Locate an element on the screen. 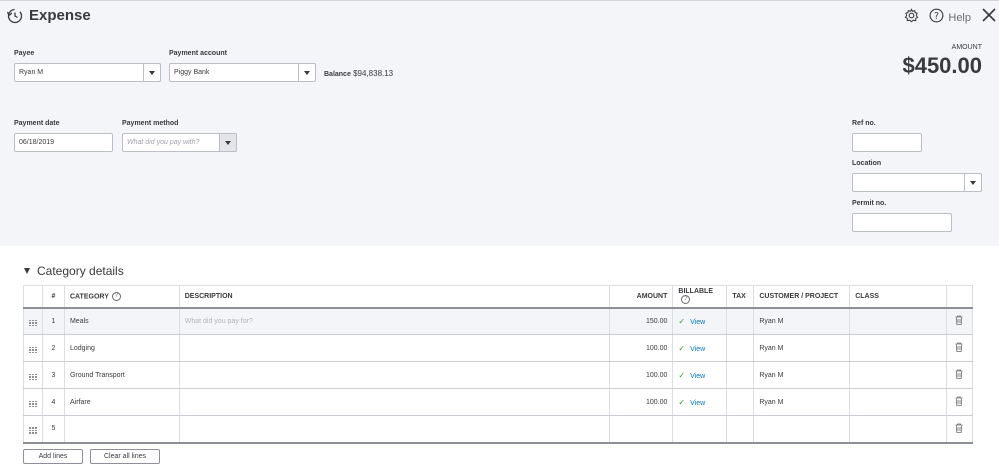  gear-icon is located at coordinates (911, 17).